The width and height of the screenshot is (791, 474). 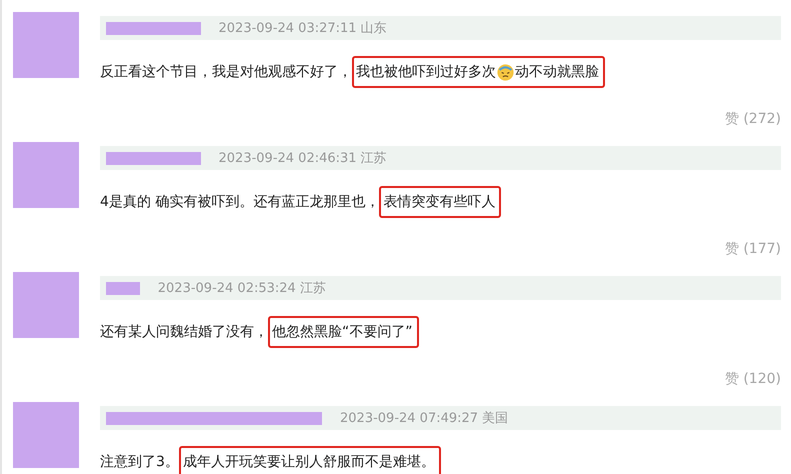 What do you see at coordinates (424, 418) in the screenshot?
I see `comment-date: 2023-09-24 07:49:27 美国` at bounding box center [424, 418].